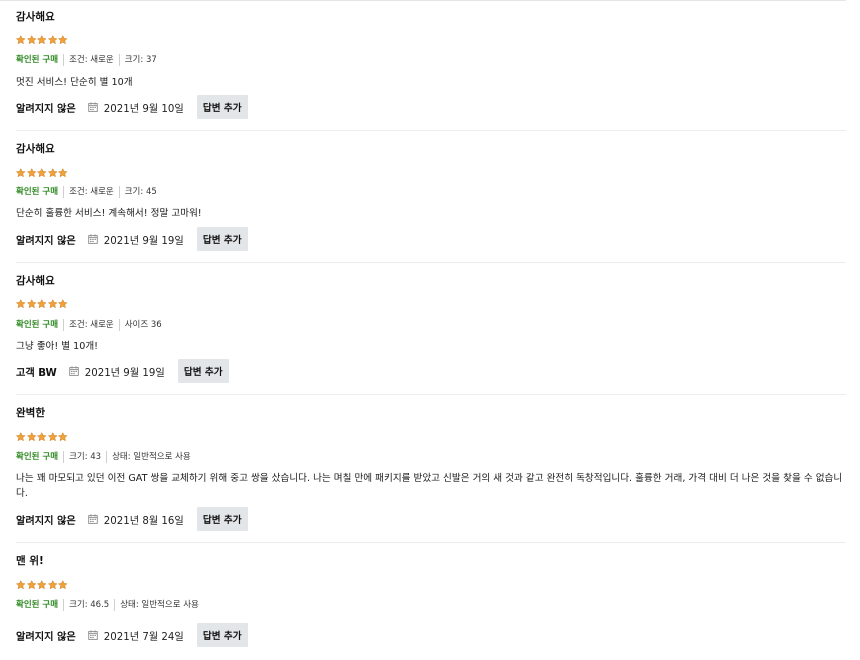  I want to click on review-title: 맨 위!, so click(30, 561).